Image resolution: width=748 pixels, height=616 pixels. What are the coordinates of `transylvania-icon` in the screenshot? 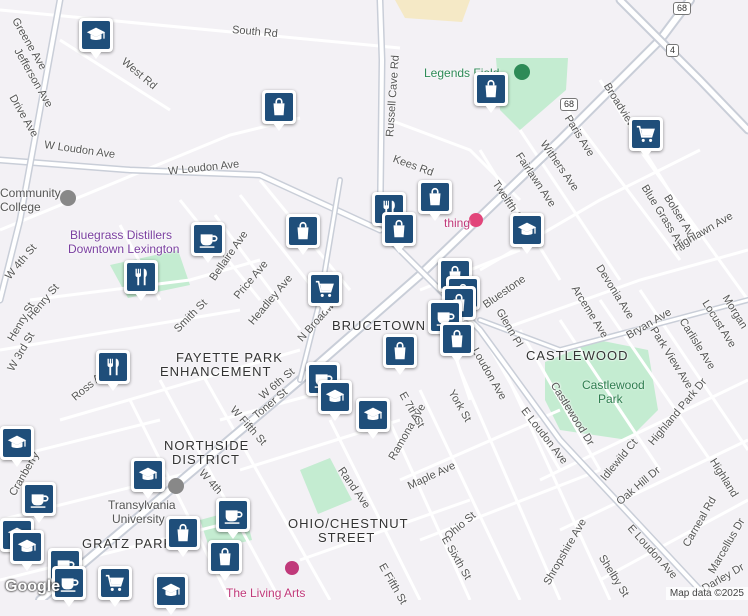 It's located at (176, 486).